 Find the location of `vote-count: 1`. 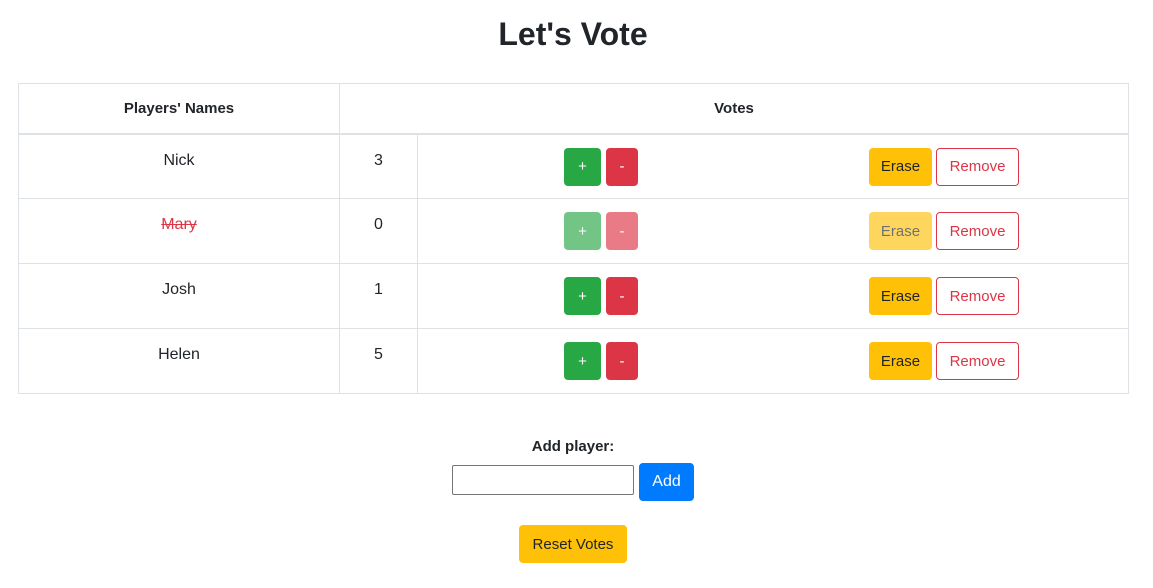

vote-count: 1 is located at coordinates (378, 296).